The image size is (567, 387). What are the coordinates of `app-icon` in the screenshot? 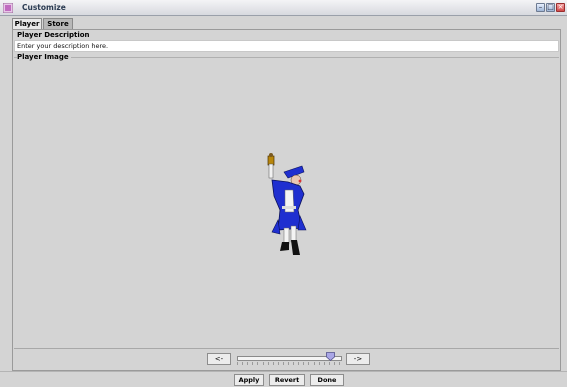 It's located at (8, 8).